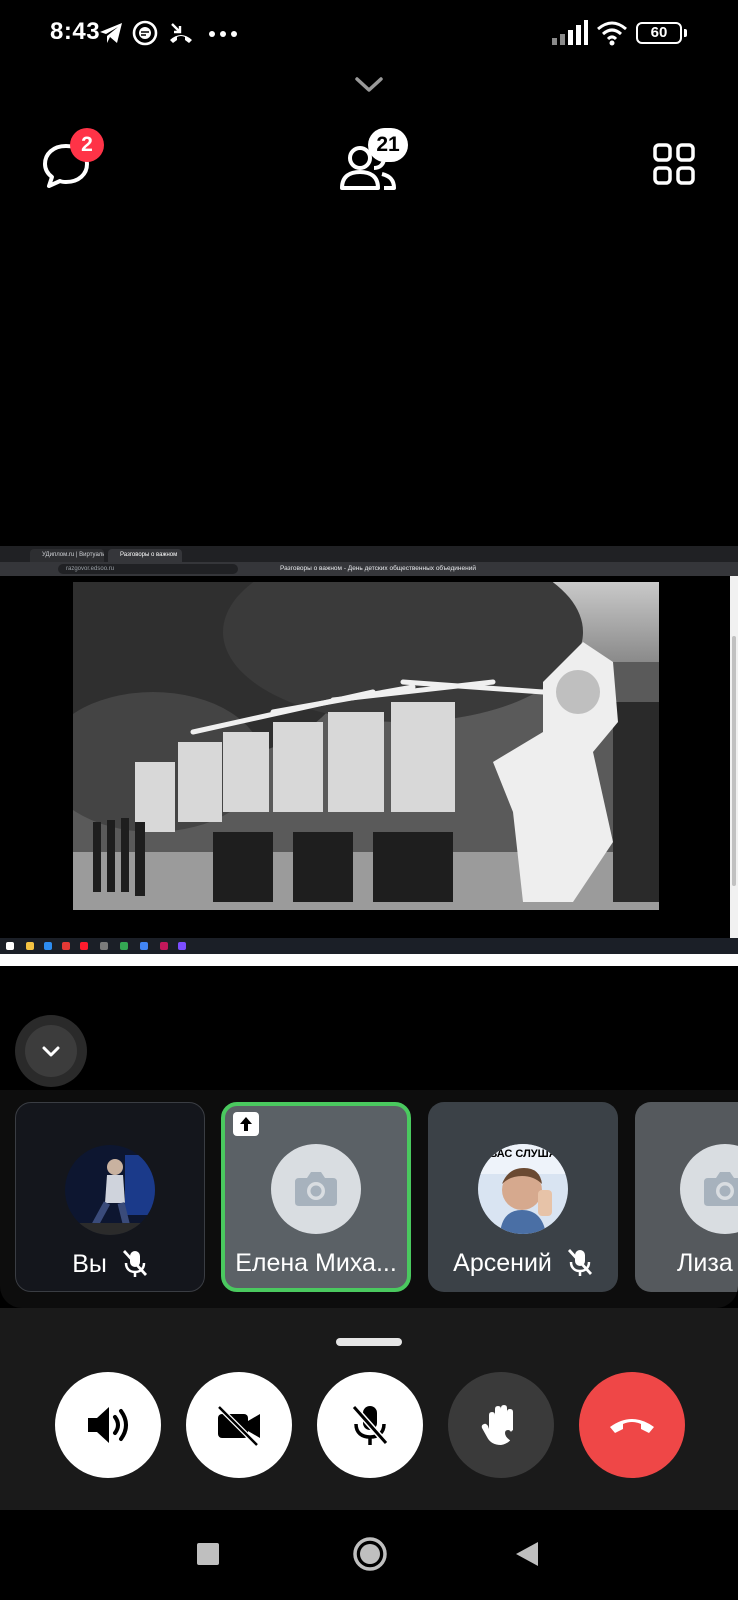 The height and width of the screenshot is (1600, 738). I want to click on edge-icon, so click(48, 946).